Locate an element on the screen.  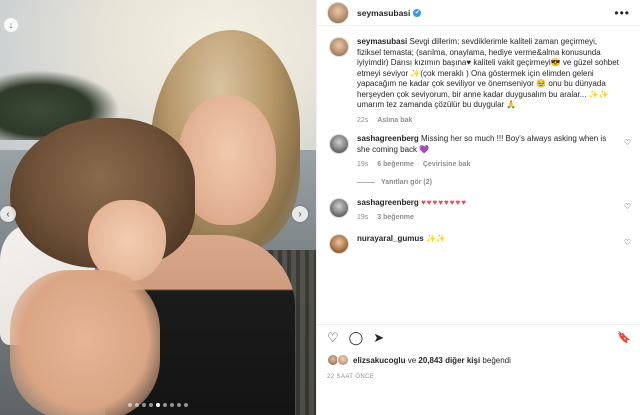
carousel-dots is located at coordinates (158, 405).